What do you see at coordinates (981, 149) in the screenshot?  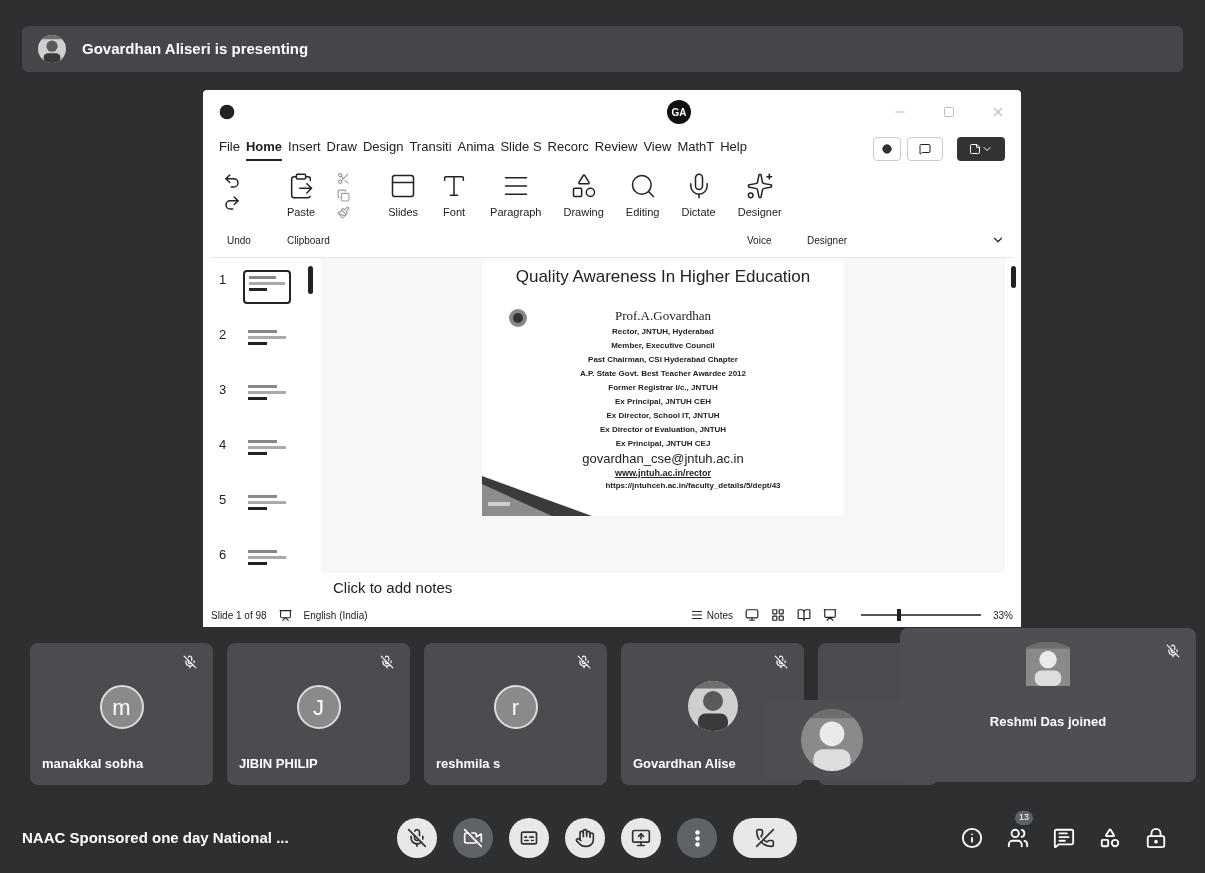 I see `share-button` at bounding box center [981, 149].